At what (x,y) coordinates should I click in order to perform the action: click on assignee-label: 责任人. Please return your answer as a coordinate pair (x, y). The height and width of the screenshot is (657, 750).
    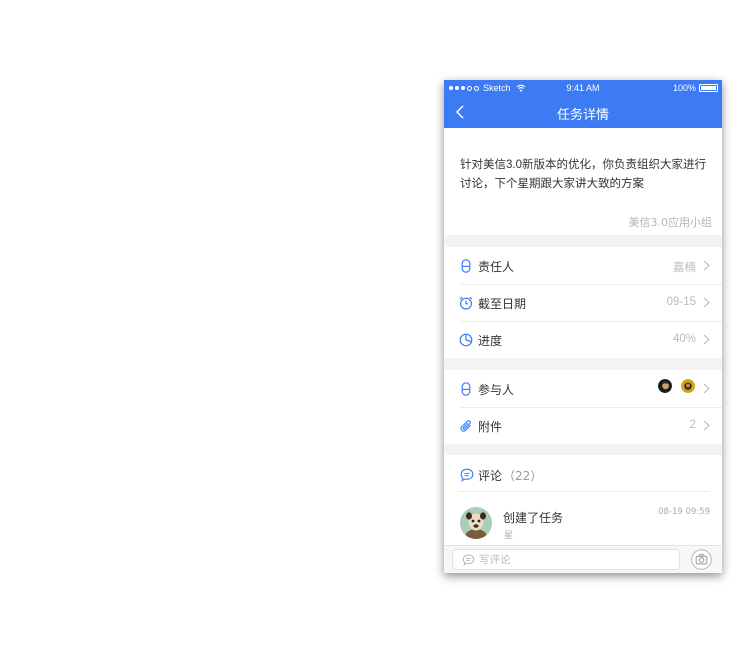
    Looking at the image, I should click on (496, 267).